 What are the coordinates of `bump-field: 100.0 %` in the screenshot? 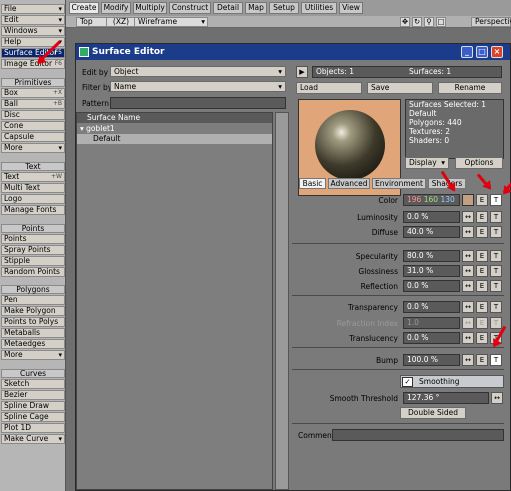 It's located at (431, 360).